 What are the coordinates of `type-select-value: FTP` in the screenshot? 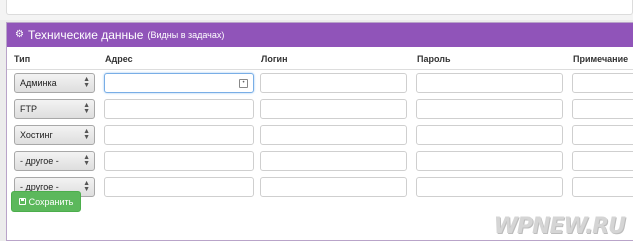 It's located at (28, 109).